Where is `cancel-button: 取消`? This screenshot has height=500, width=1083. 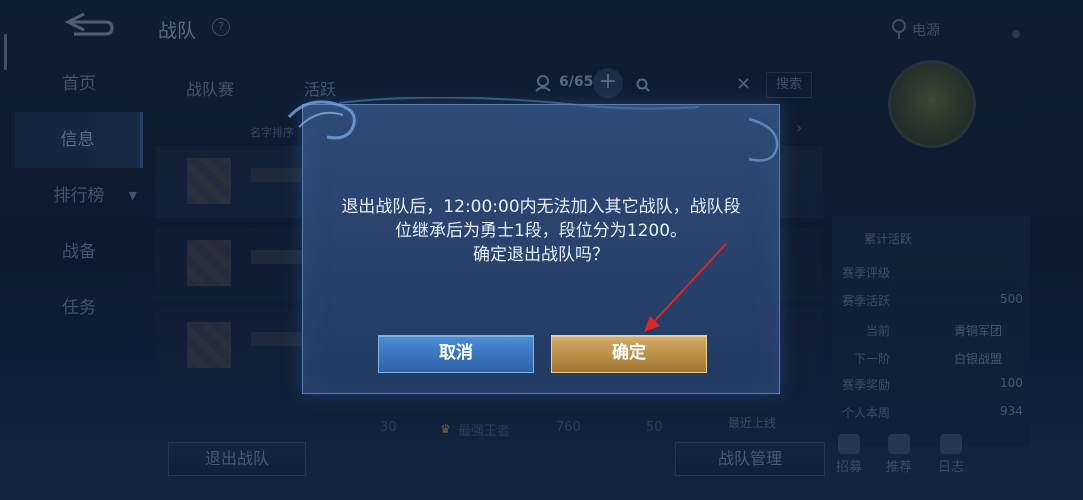 cancel-button: 取消 is located at coordinates (456, 354).